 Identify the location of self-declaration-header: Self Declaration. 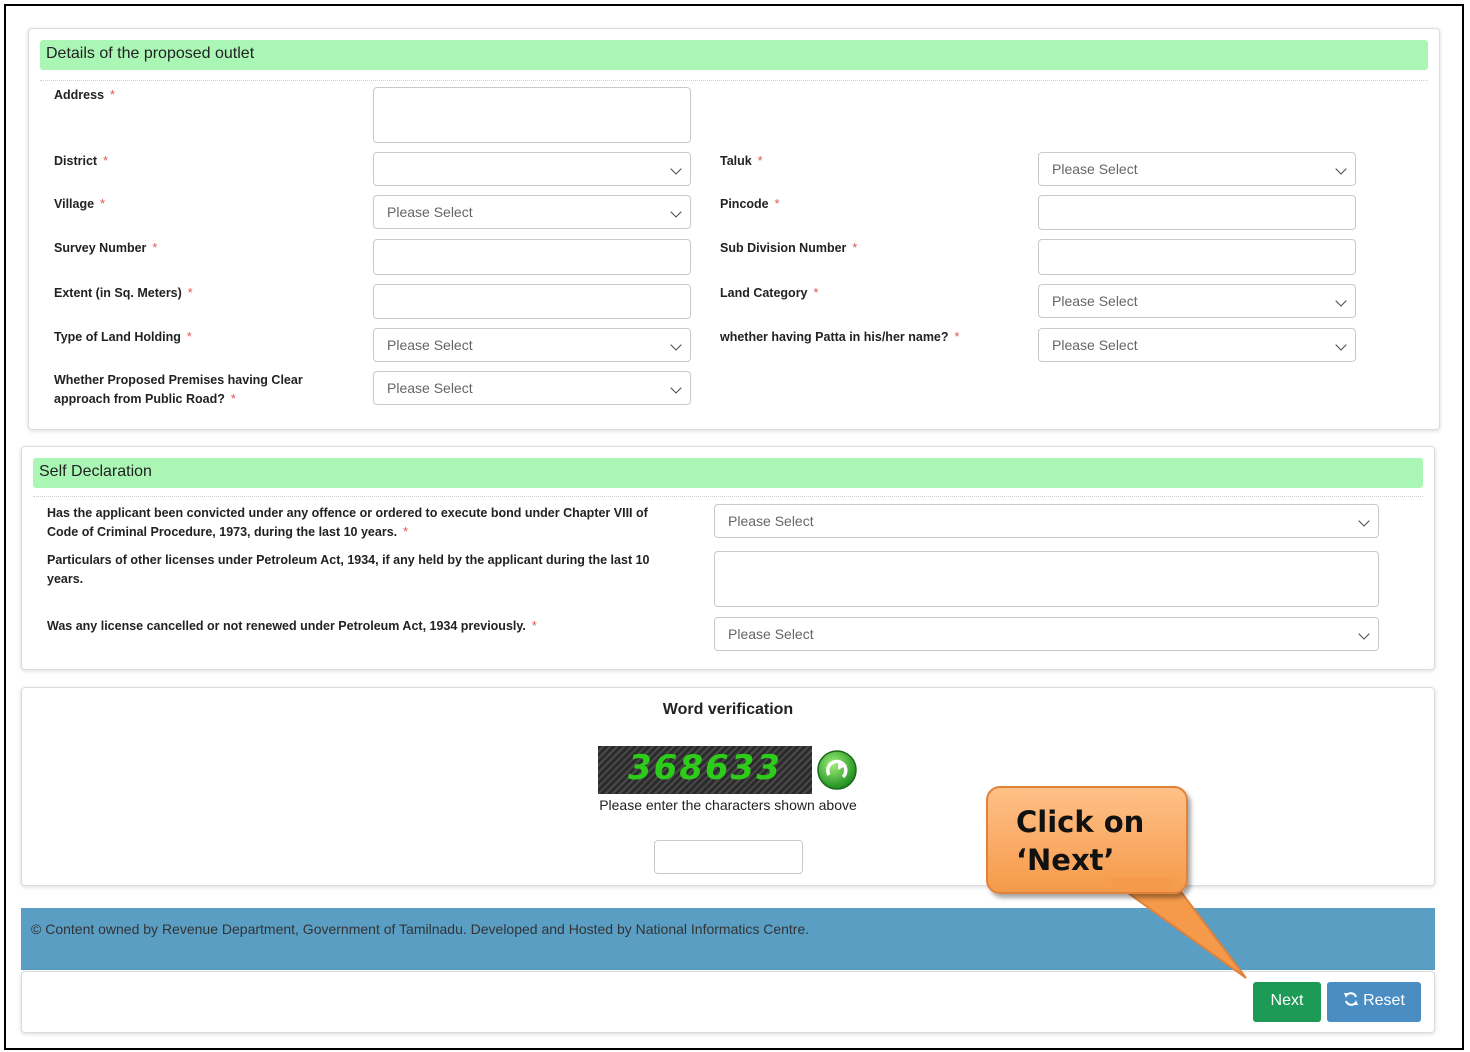
(728, 473).